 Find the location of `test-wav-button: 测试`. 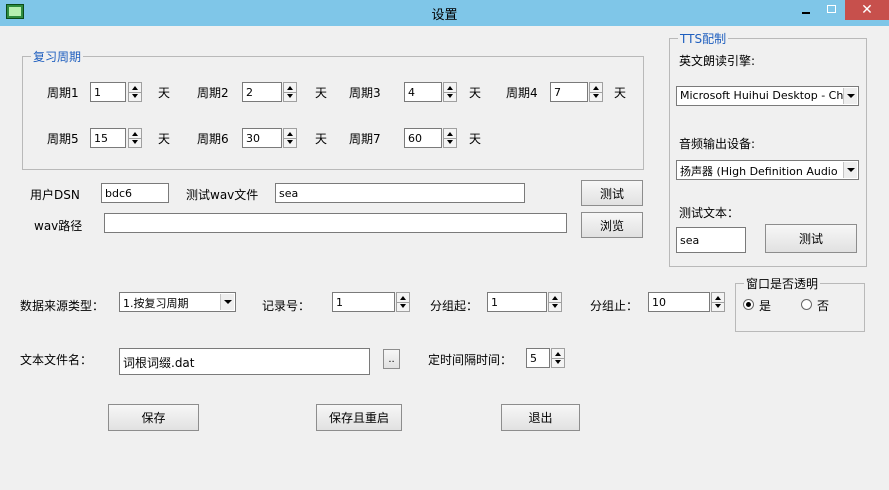

test-wav-button: 测试 is located at coordinates (612, 193).